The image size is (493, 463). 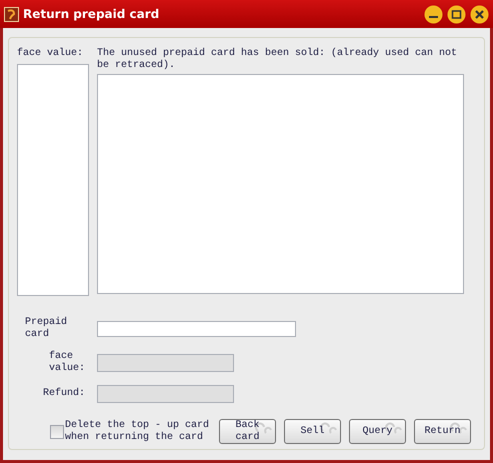 What do you see at coordinates (137, 432) in the screenshot?
I see `checkbox-label: Delete the top - up card when returning the card` at bounding box center [137, 432].